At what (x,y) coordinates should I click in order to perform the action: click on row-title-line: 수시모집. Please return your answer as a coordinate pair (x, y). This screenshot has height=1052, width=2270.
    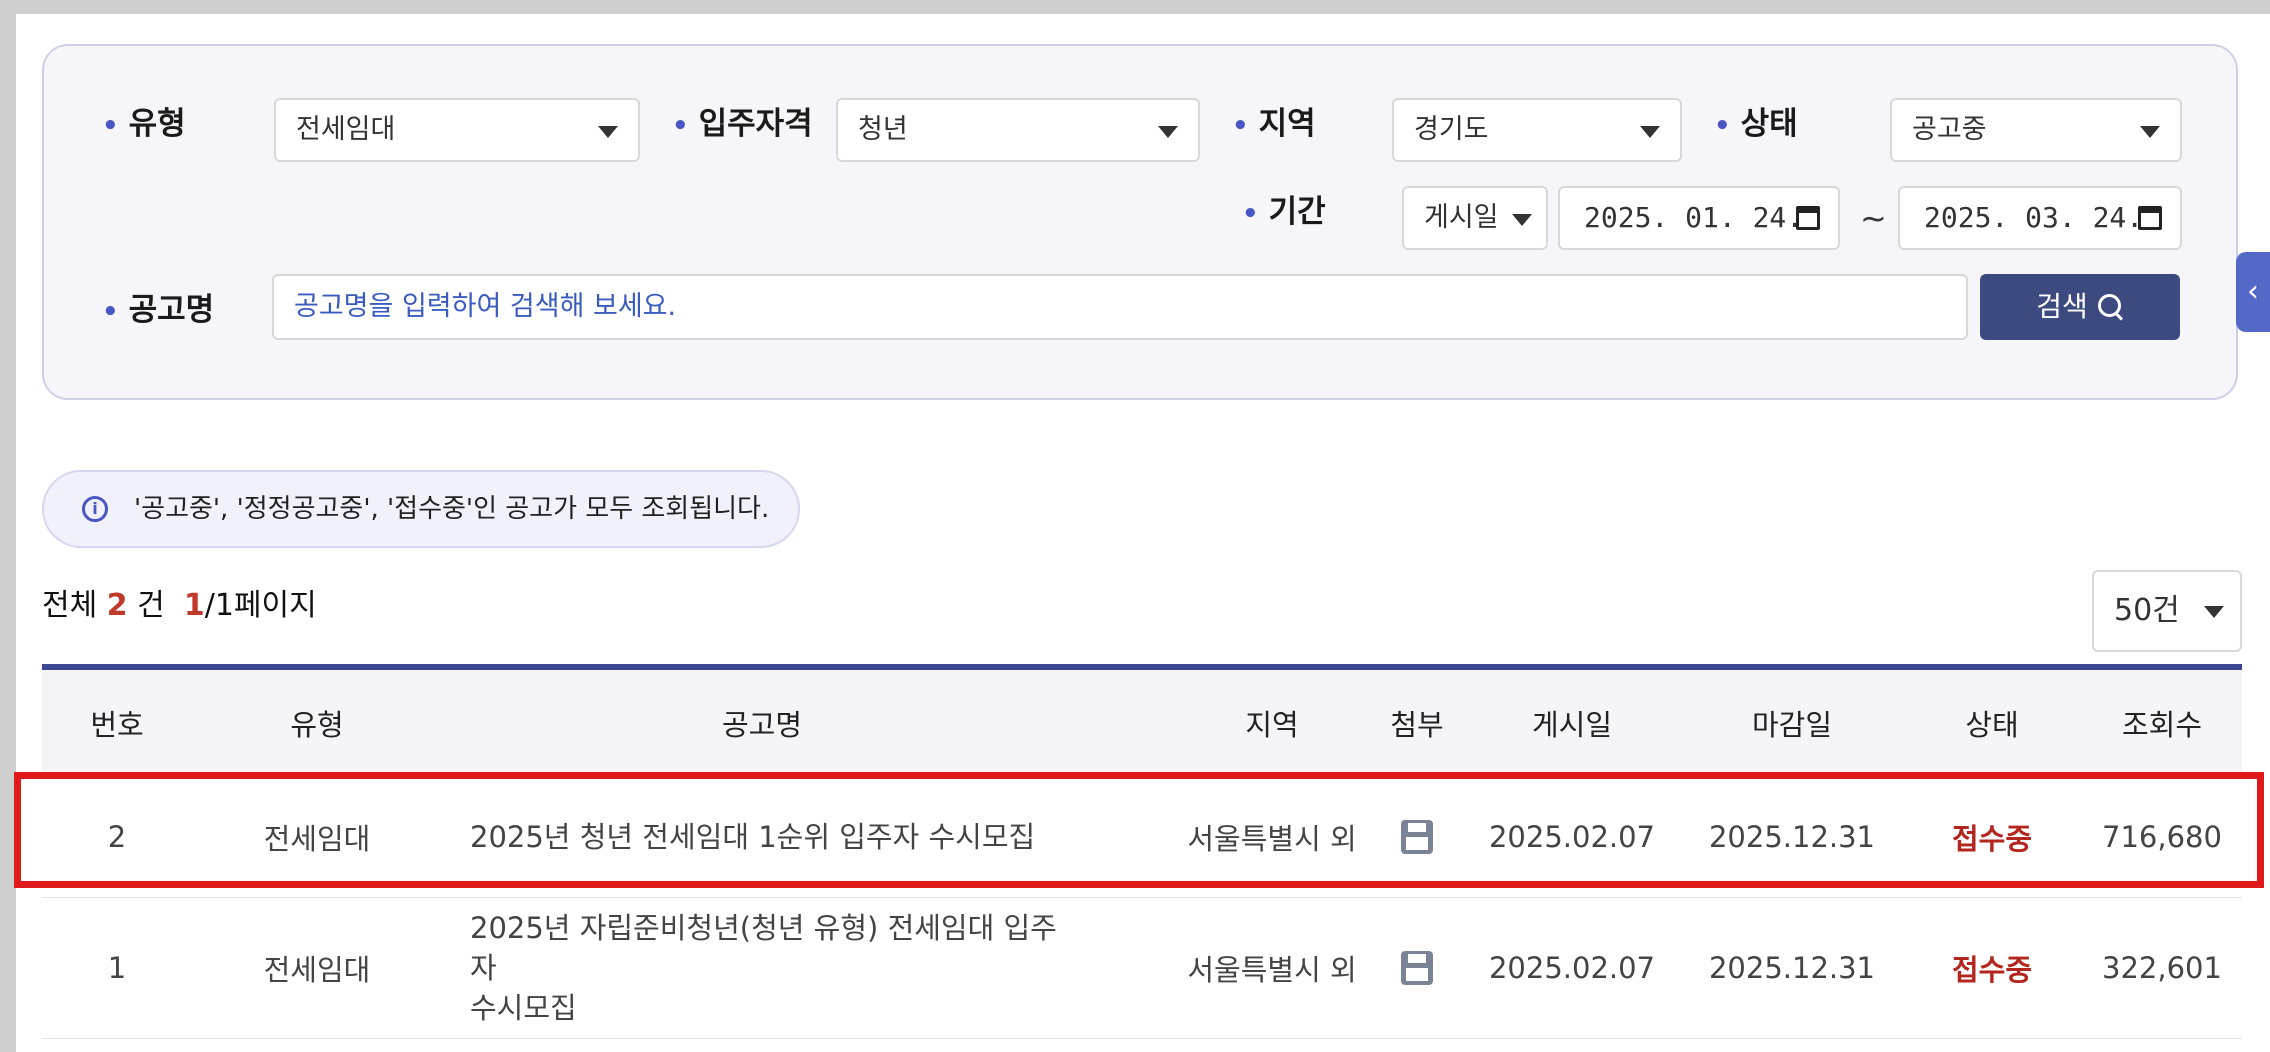
    Looking at the image, I should click on (523, 1008).